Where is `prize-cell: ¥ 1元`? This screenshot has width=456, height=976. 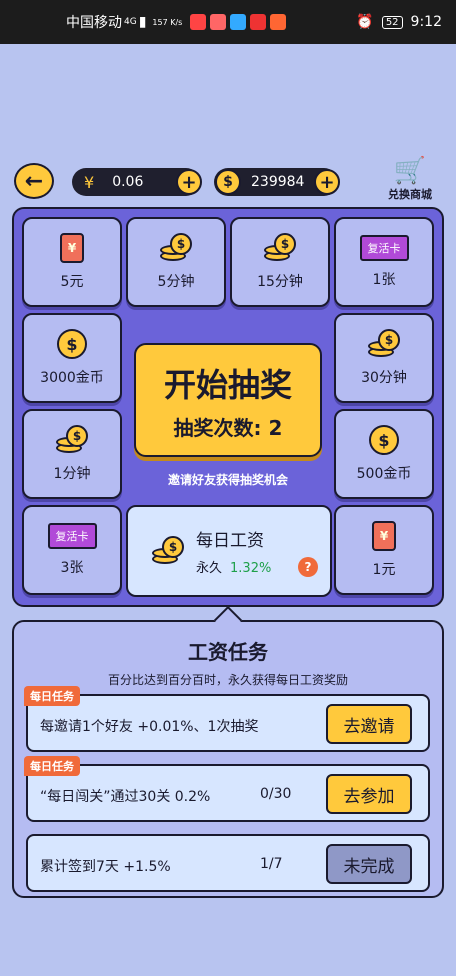
prize-cell: ¥ 1元 is located at coordinates (384, 550).